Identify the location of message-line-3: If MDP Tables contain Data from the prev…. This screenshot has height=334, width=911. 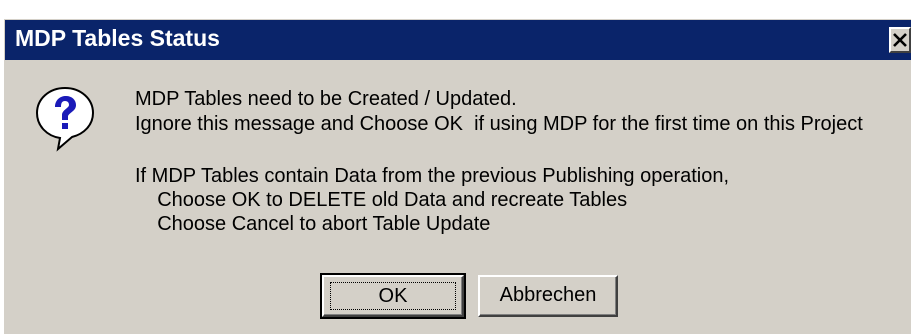
(432, 176).